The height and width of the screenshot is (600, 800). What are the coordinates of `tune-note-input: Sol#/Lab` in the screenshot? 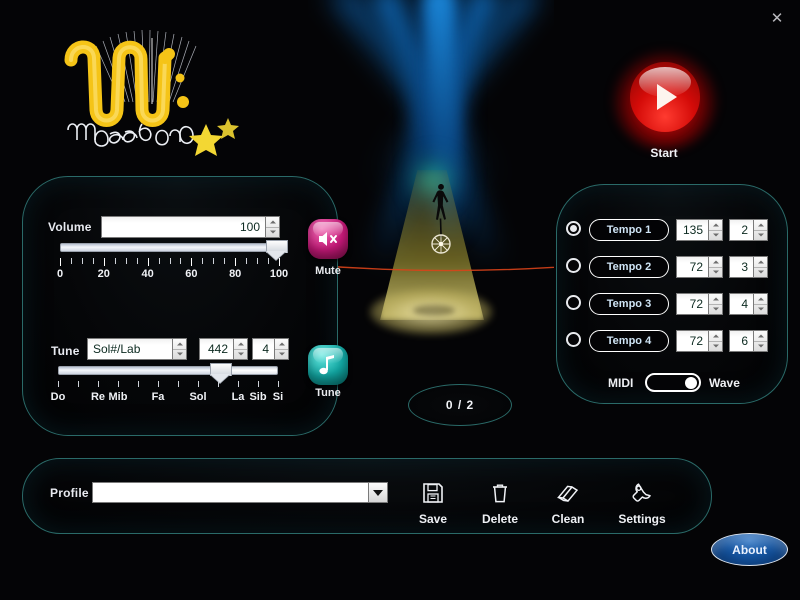 It's located at (137, 349).